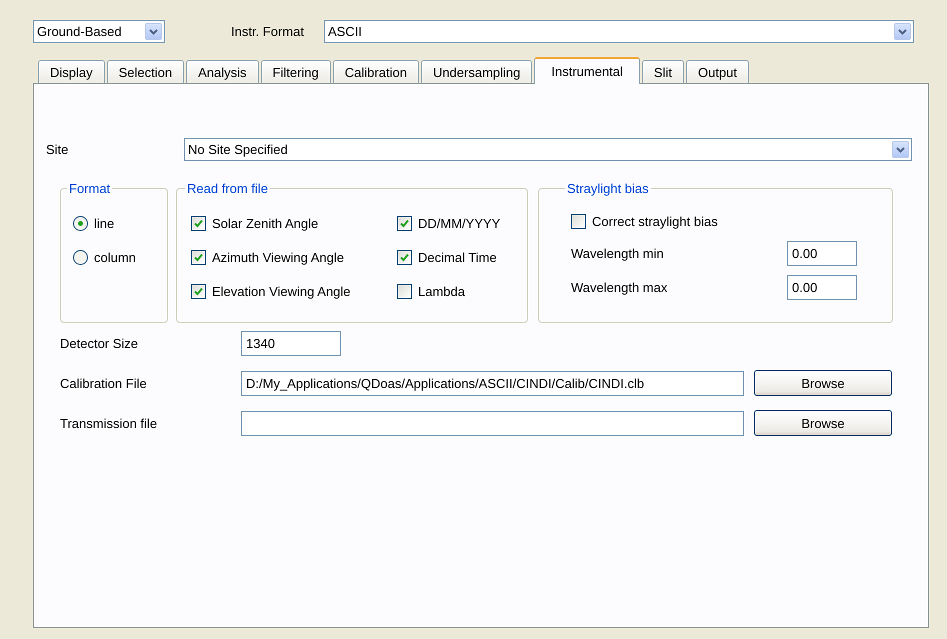 Image resolution: width=947 pixels, height=639 pixels. What do you see at coordinates (587, 70) in the screenshot?
I see `tab: Instrumental` at bounding box center [587, 70].